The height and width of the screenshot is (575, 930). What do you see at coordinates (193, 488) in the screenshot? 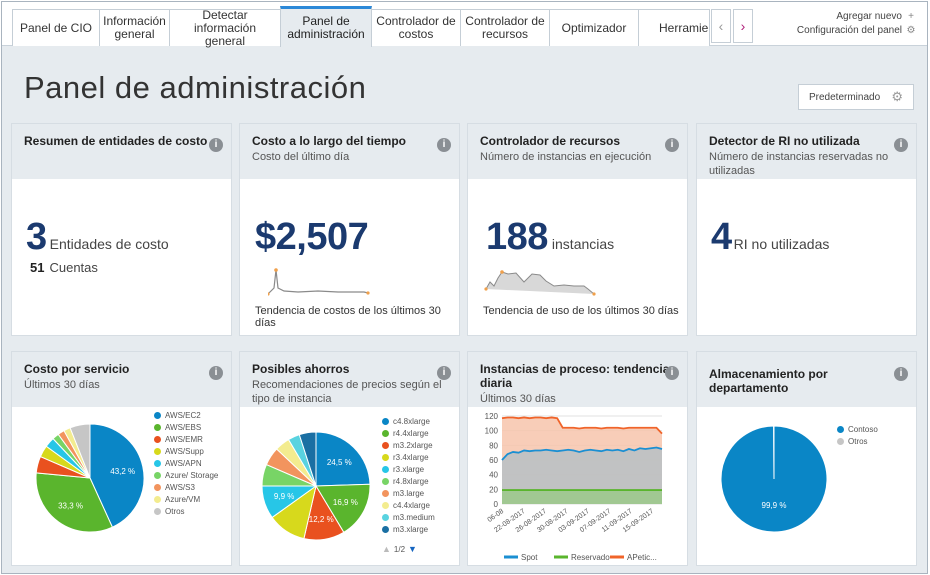
I see `legend-item: AWS/S3` at bounding box center [193, 488].